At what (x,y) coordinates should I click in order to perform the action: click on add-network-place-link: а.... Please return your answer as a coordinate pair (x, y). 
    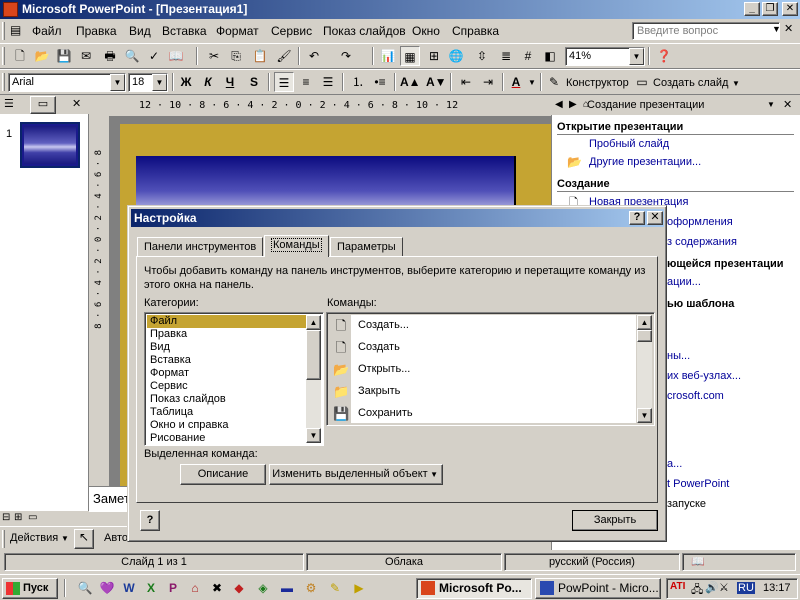
    Looking at the image, I should click on (674, 464).